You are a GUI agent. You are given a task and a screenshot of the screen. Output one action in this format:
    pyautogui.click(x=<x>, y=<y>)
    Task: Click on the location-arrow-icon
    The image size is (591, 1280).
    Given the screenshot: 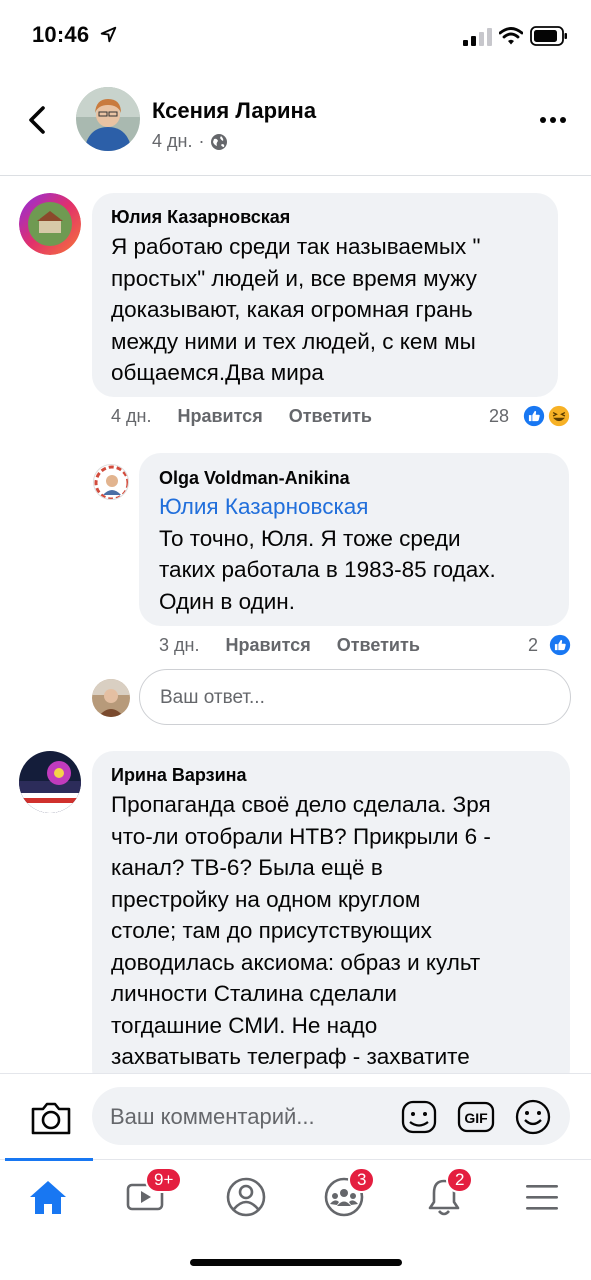 What is the action you would take?
    pyautogui.click(x=108, y=34)
    